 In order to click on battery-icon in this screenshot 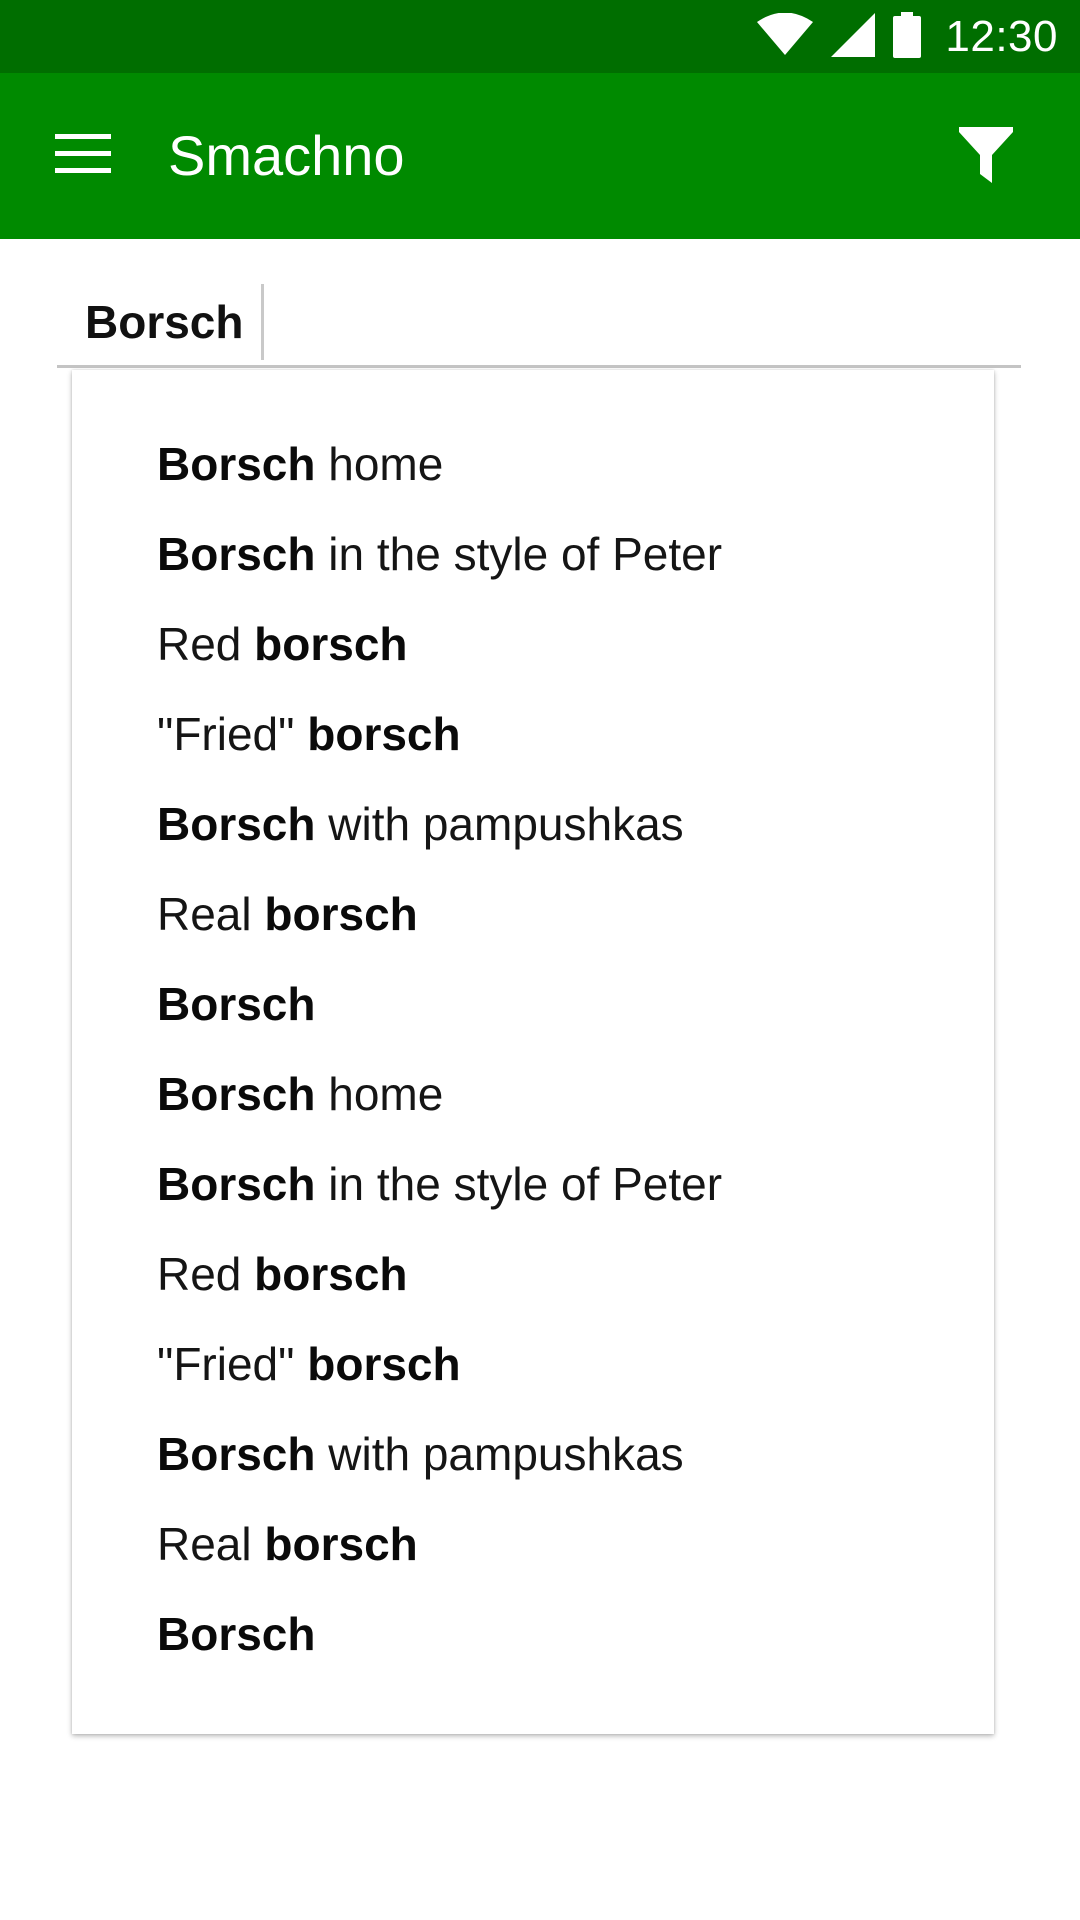, I will do `click(907, 36)`.